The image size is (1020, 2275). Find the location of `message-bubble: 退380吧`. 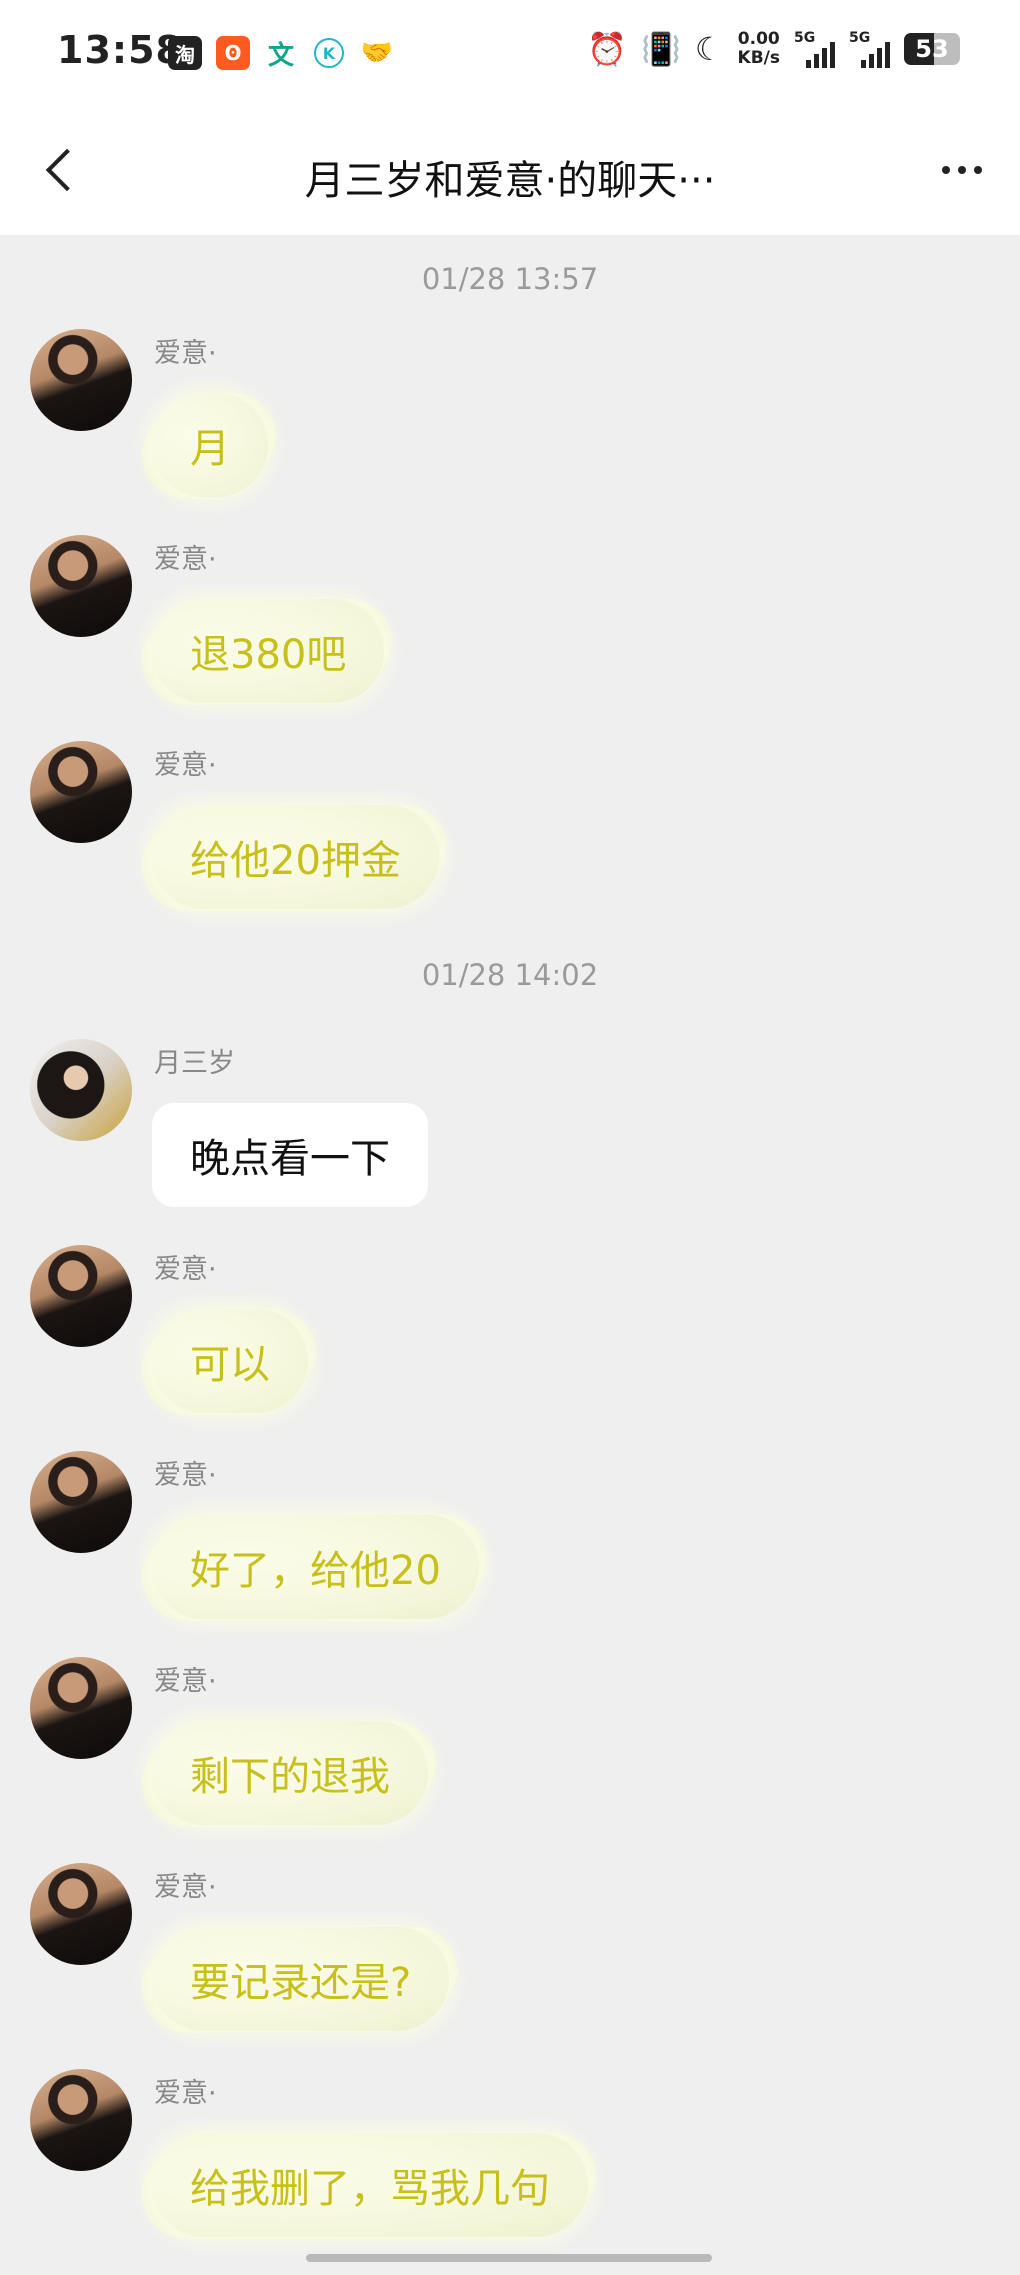

message-bubble: 退380吧 is located at coordinates (268, 651).